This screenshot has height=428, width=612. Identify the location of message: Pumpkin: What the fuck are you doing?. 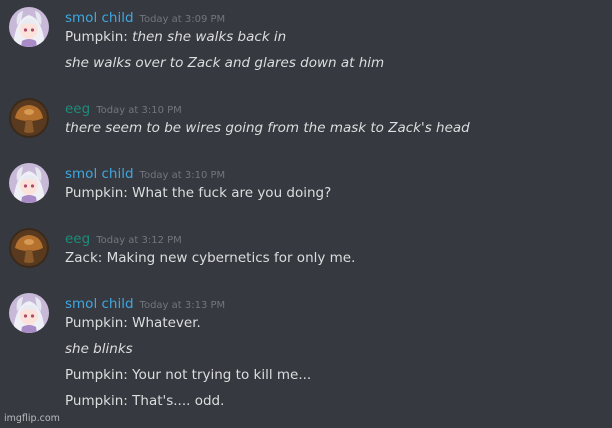
(198, 193).